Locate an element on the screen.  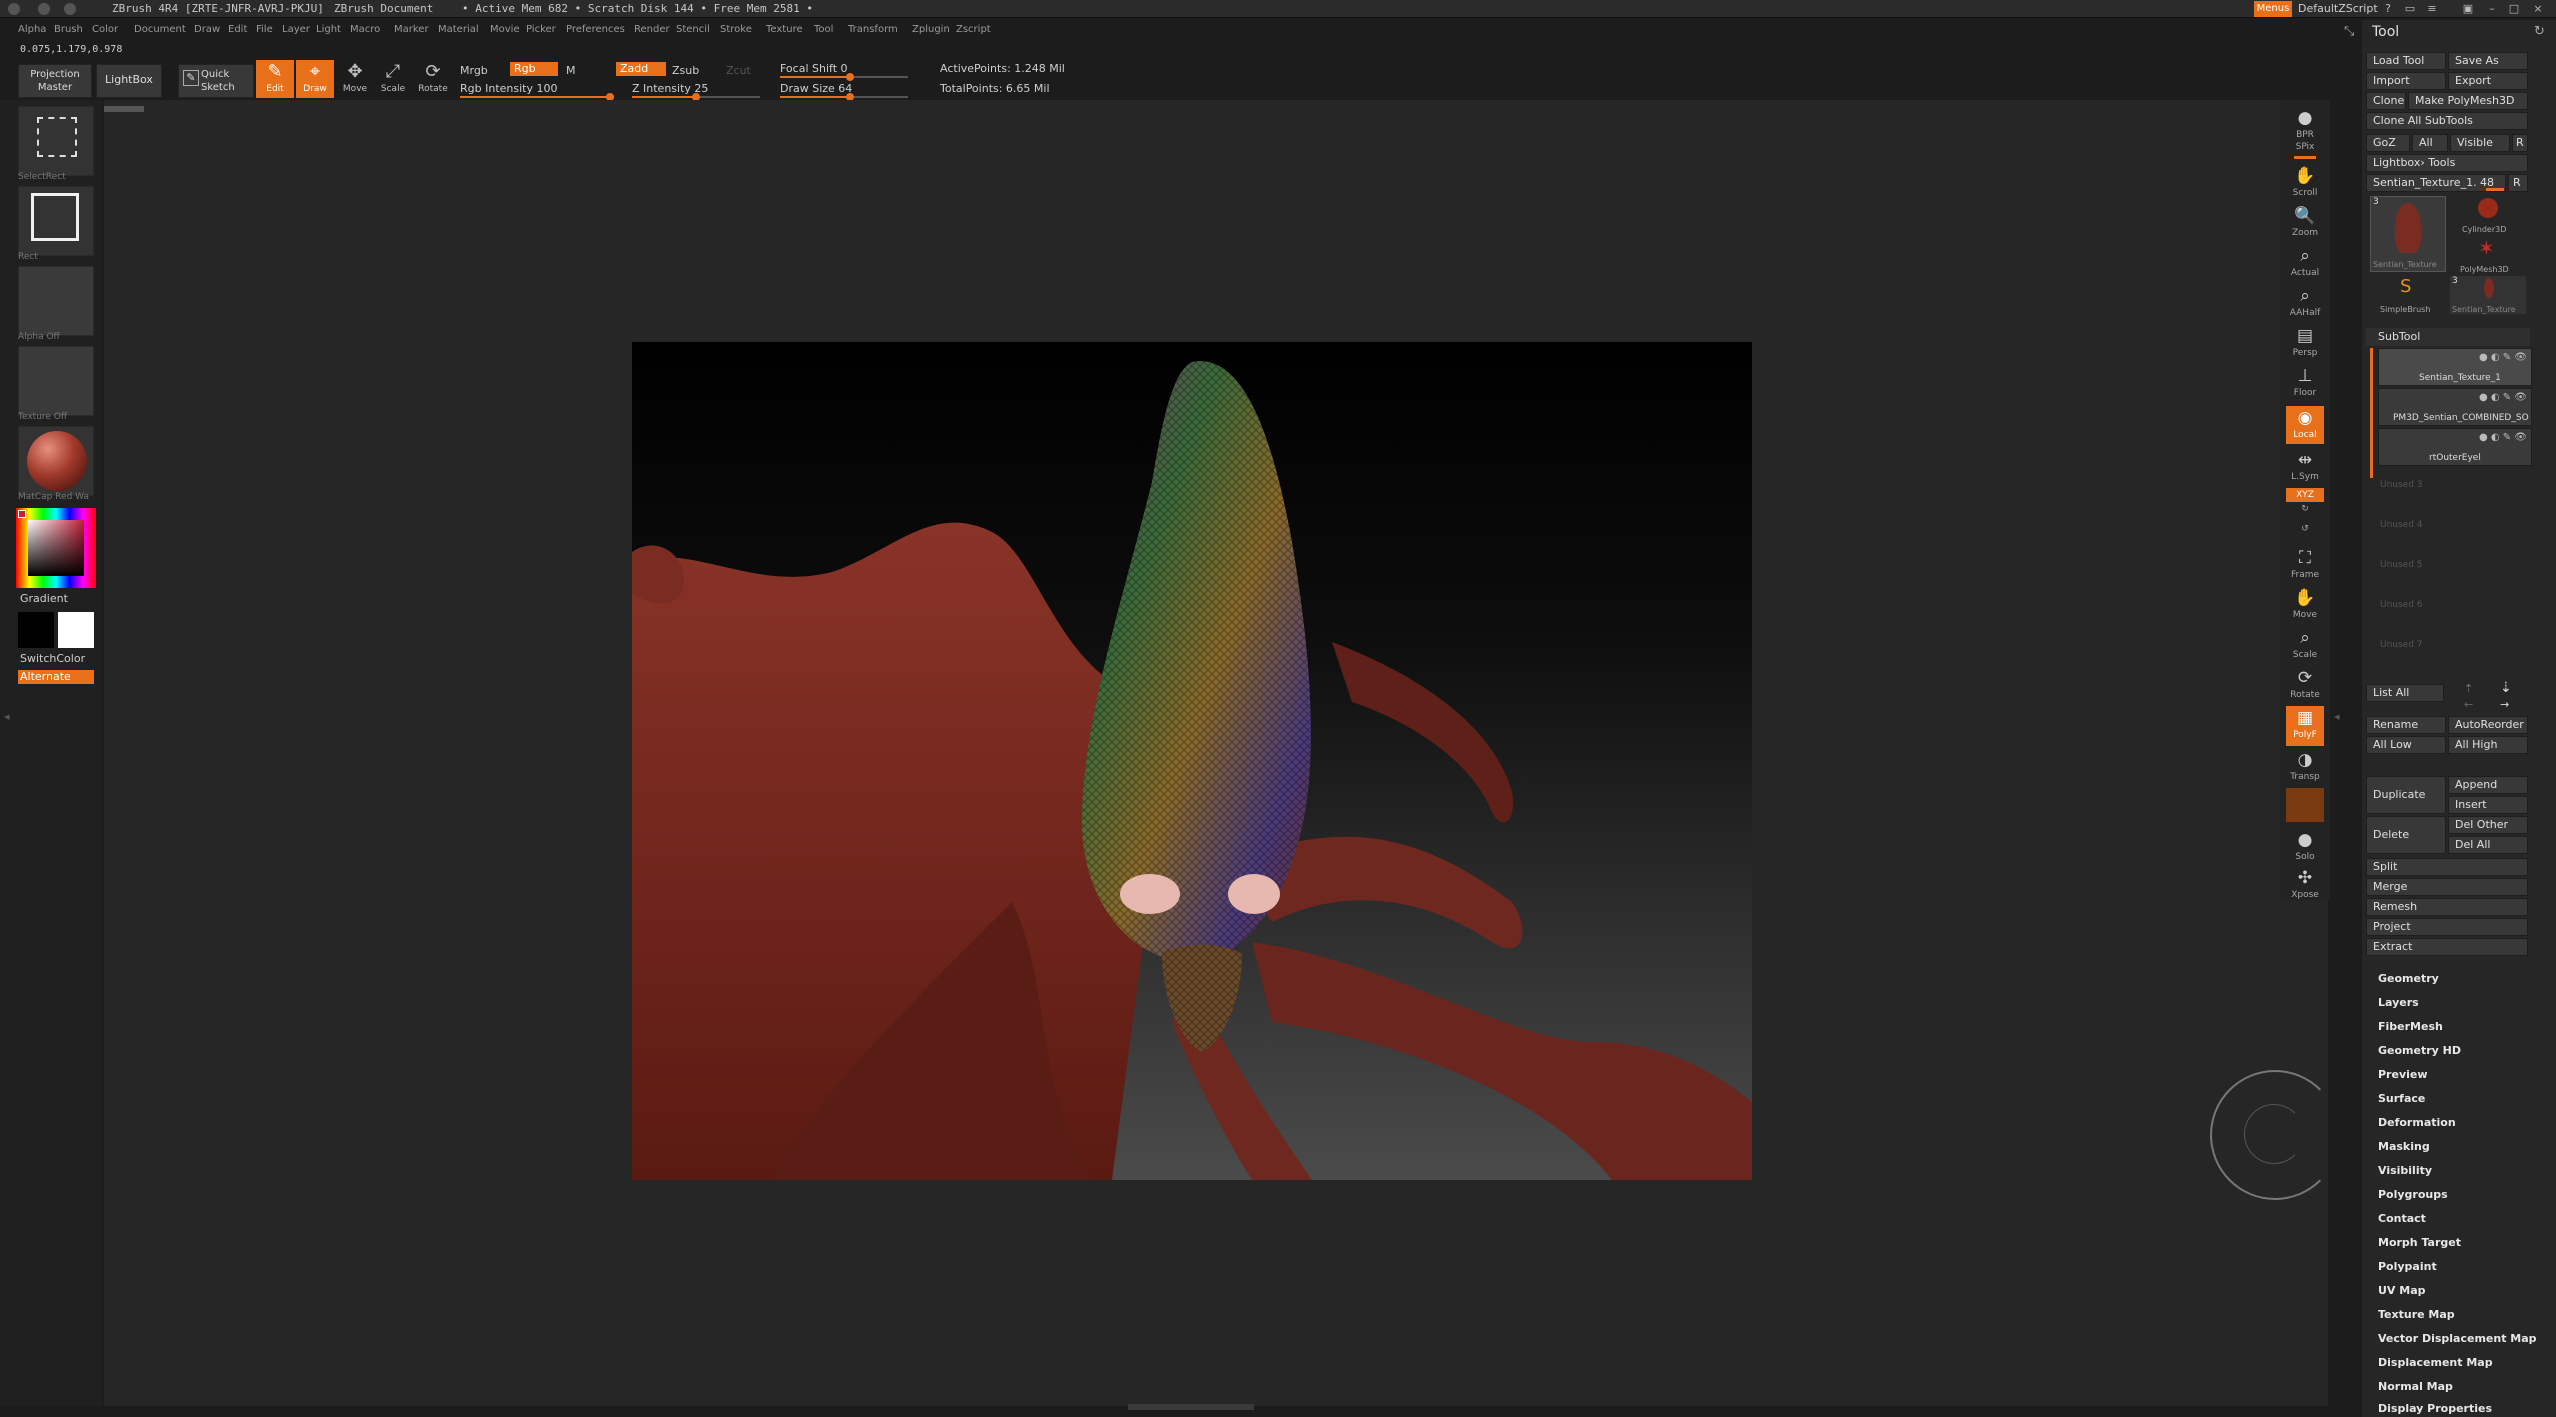
menu-picker: Picker is located at coordinates (541, 29).